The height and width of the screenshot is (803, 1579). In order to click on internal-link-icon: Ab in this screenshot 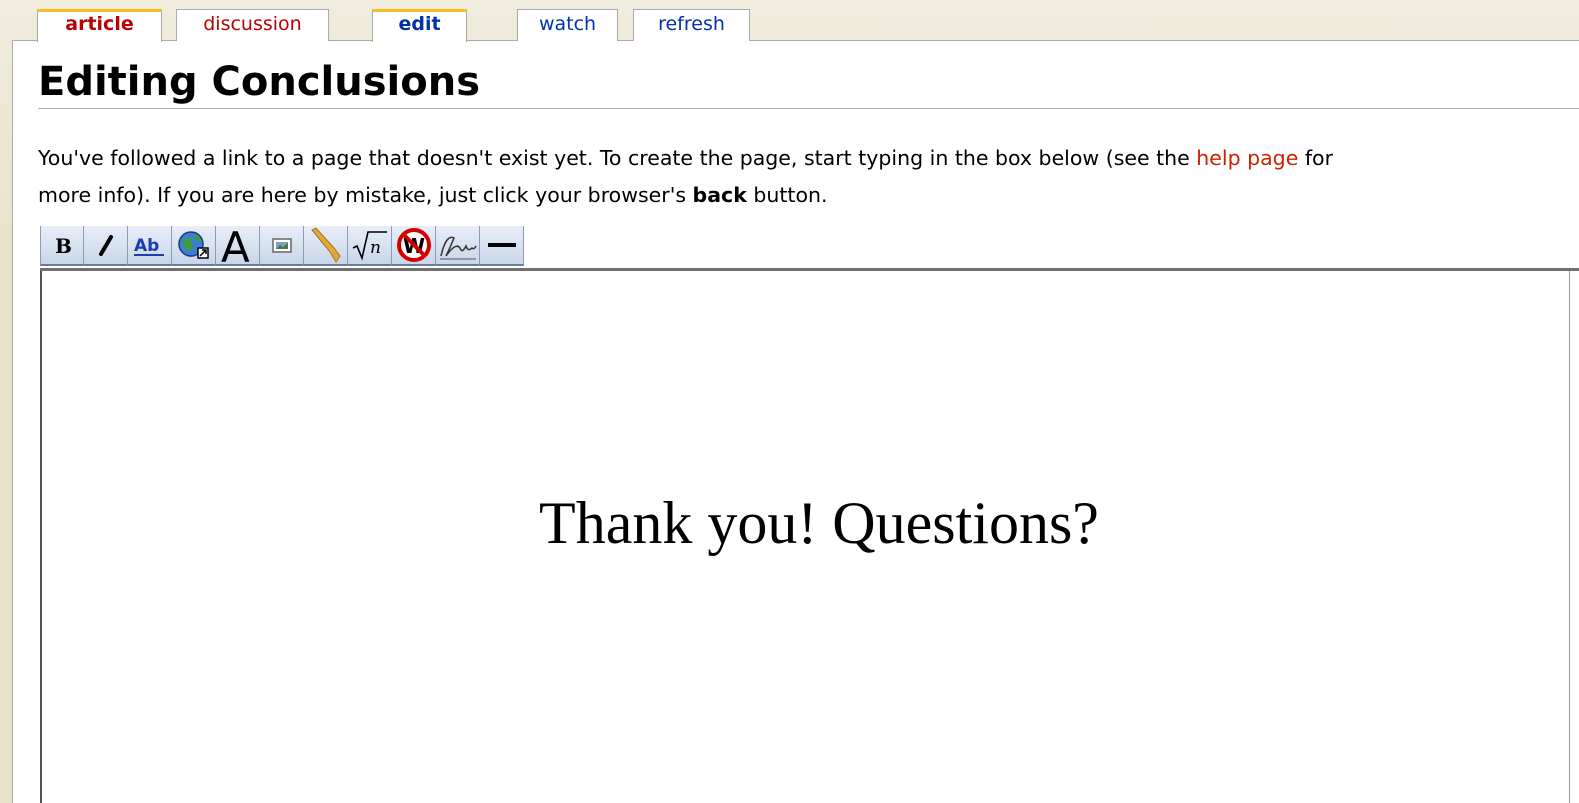, I will do `click(148, 246)`.